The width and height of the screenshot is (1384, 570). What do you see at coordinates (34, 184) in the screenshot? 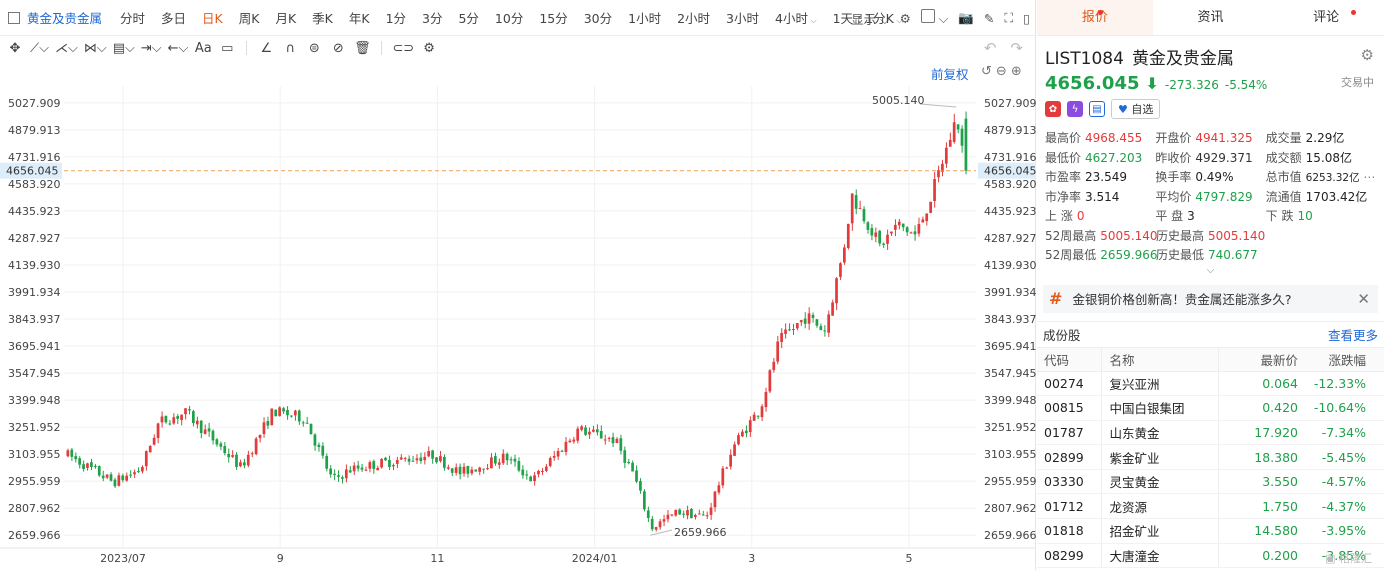
I see `y-tick-label-left: 4583.920` at bounding box center [34, 184].